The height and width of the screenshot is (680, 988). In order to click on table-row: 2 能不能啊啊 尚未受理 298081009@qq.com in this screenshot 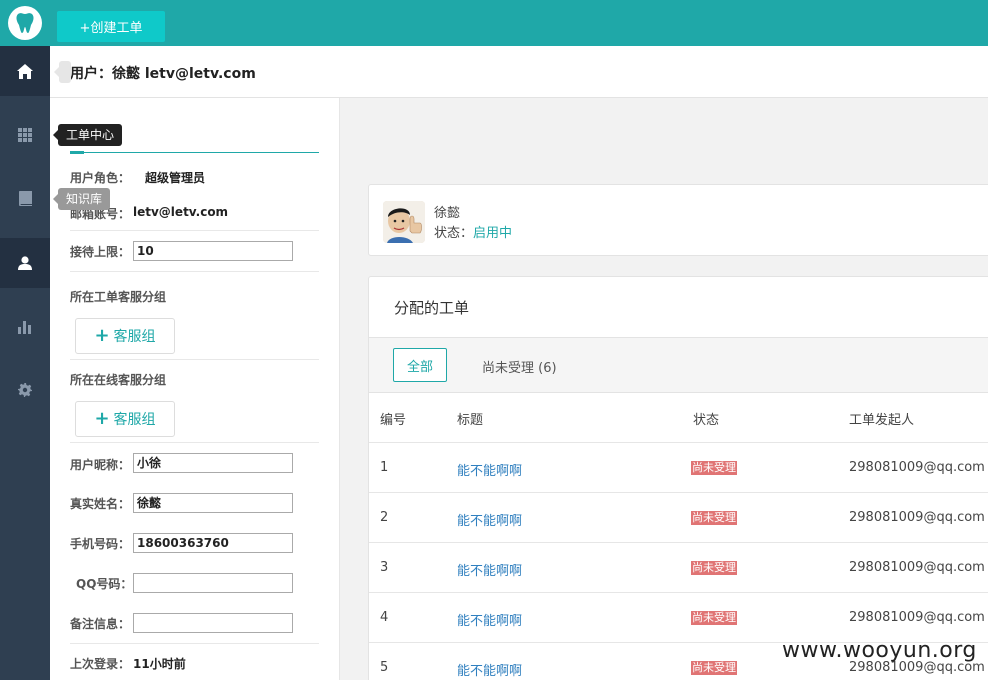, I will do `click(678, 517)`.